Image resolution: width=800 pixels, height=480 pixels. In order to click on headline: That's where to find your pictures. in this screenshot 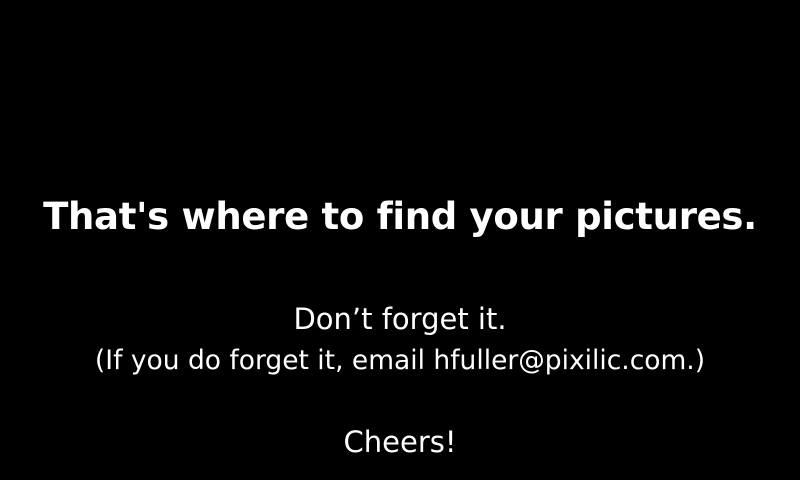, I will do `click(400, 216)`.